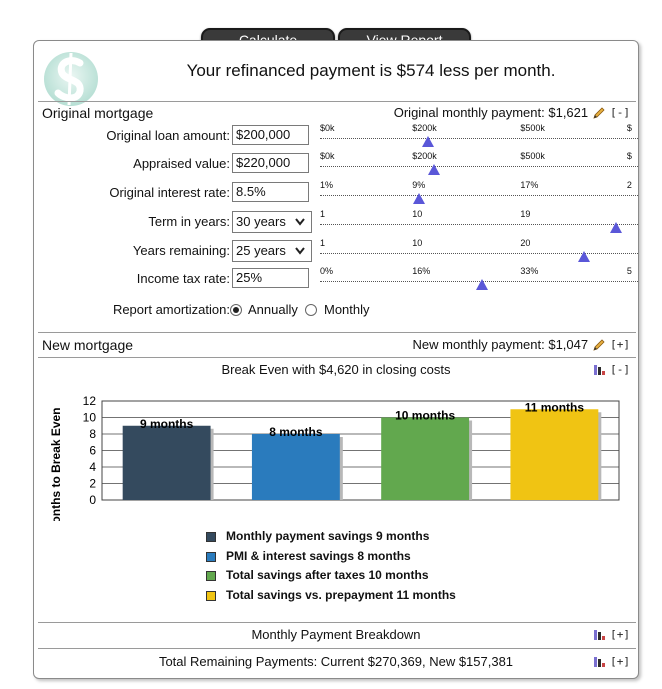 The width and height of the screenshot is (662, 689). I want to click on bar-data-label: 9 months, so click(167, 424).